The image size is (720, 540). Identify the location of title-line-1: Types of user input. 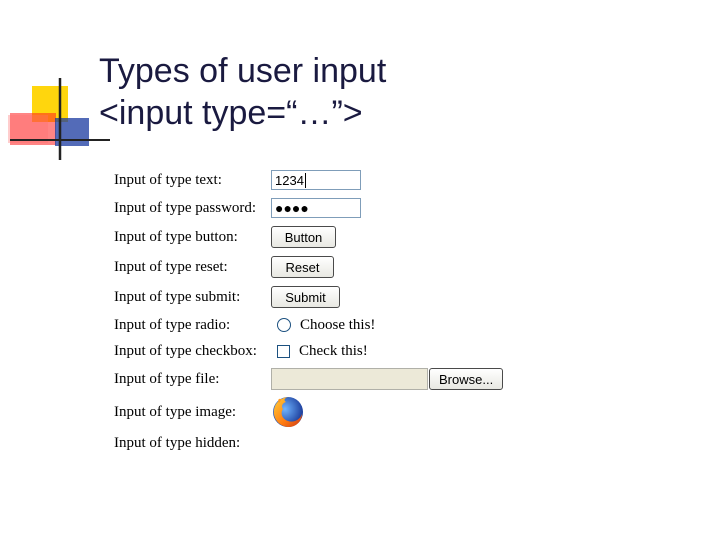
(243, 71).